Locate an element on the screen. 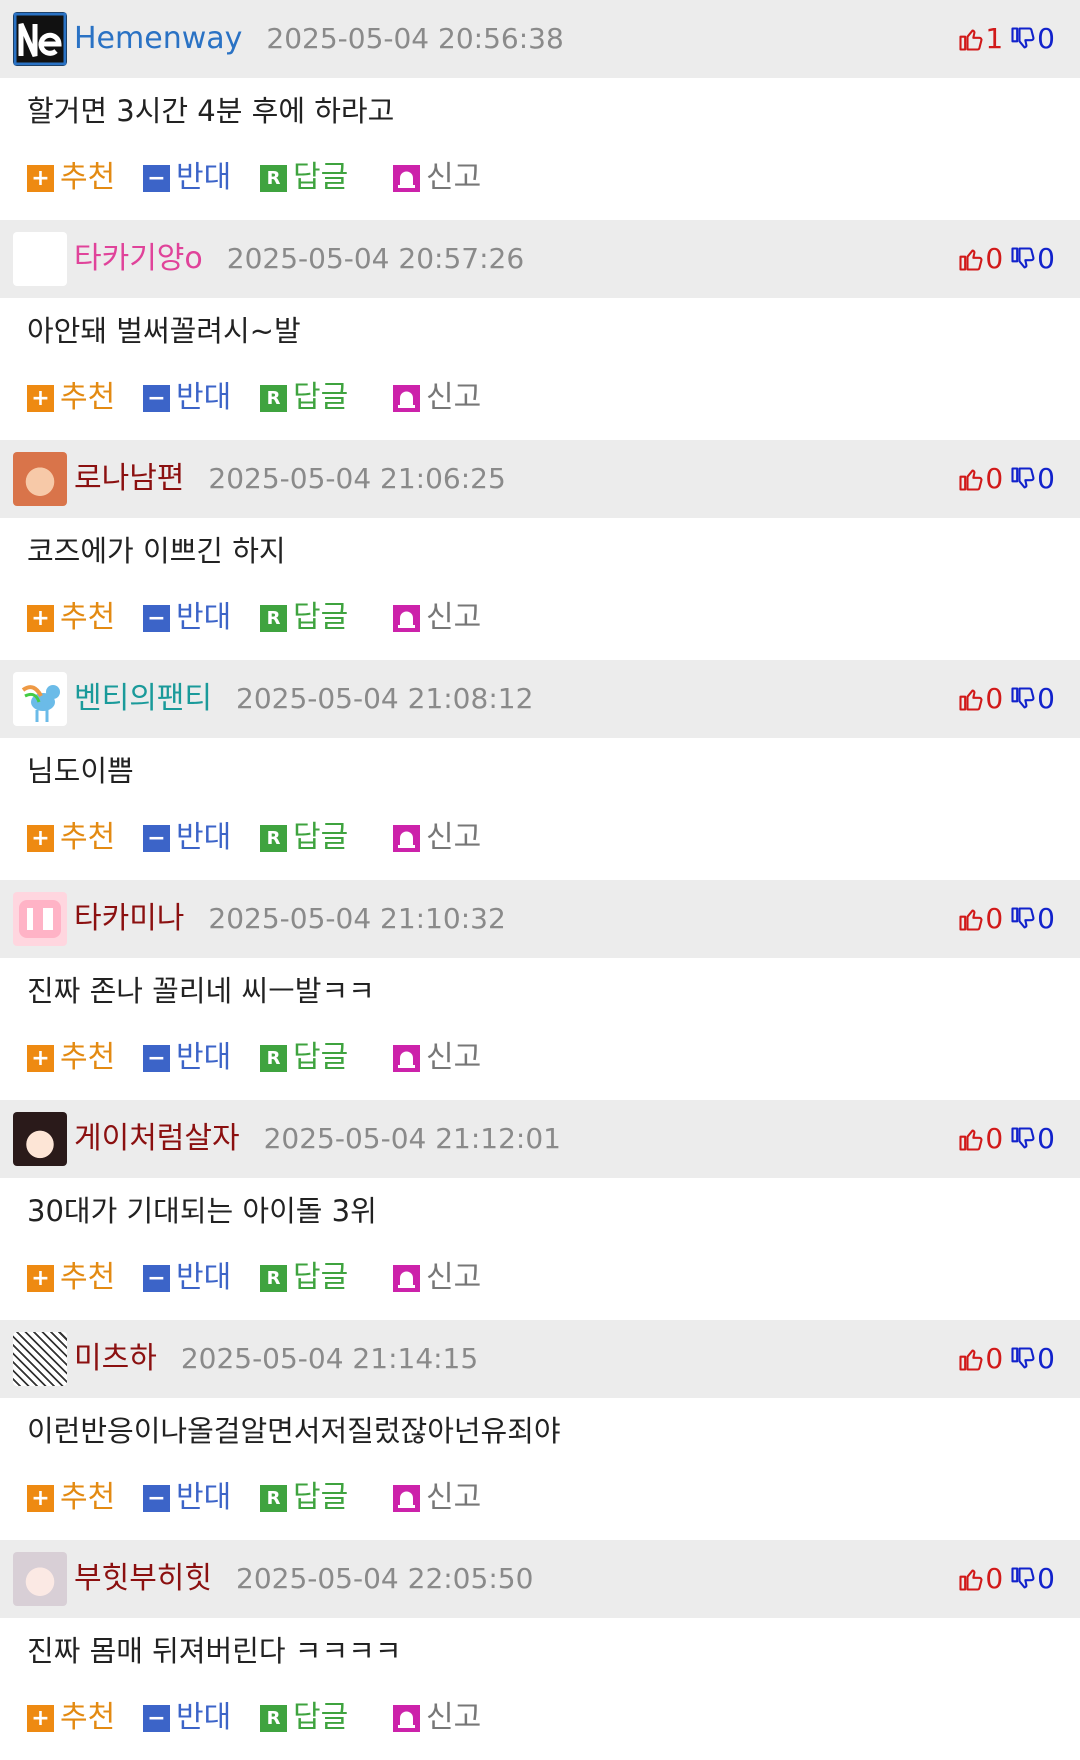 This screenshot has width=1080, height=1760. chibi-avatar is located at coordinates (40, 1139).